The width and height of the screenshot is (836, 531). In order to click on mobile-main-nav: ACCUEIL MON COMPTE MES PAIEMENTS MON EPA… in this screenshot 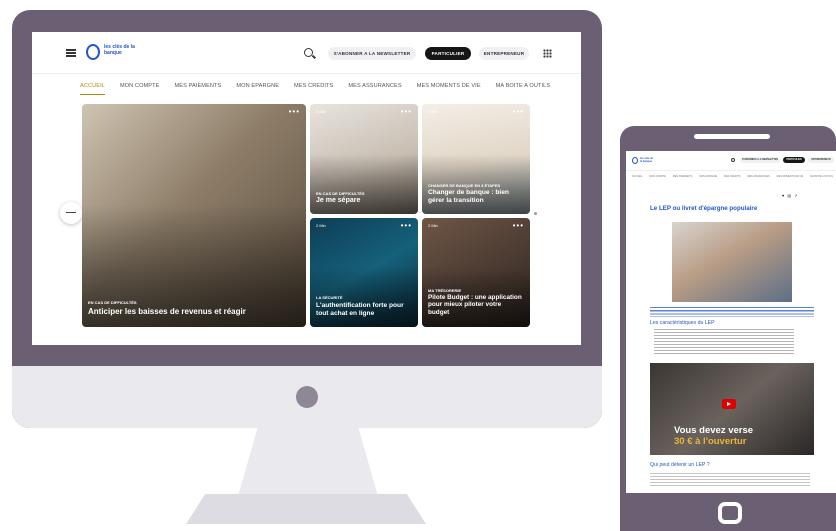, I will do `click(734, 178)`.